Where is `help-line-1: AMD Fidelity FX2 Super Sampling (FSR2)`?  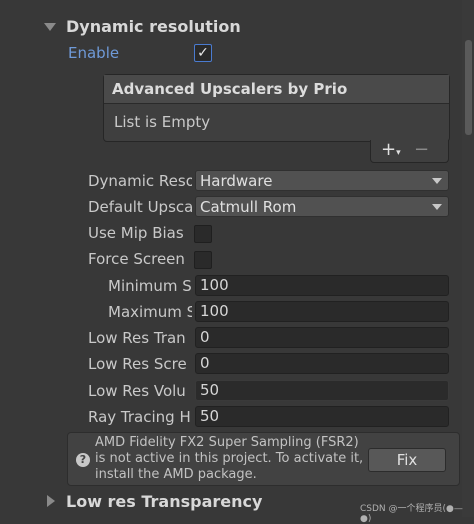
help-line-1: AMD Fidelity FX2 Super Sampling (FSR2) is located at coordinates (227, 442).